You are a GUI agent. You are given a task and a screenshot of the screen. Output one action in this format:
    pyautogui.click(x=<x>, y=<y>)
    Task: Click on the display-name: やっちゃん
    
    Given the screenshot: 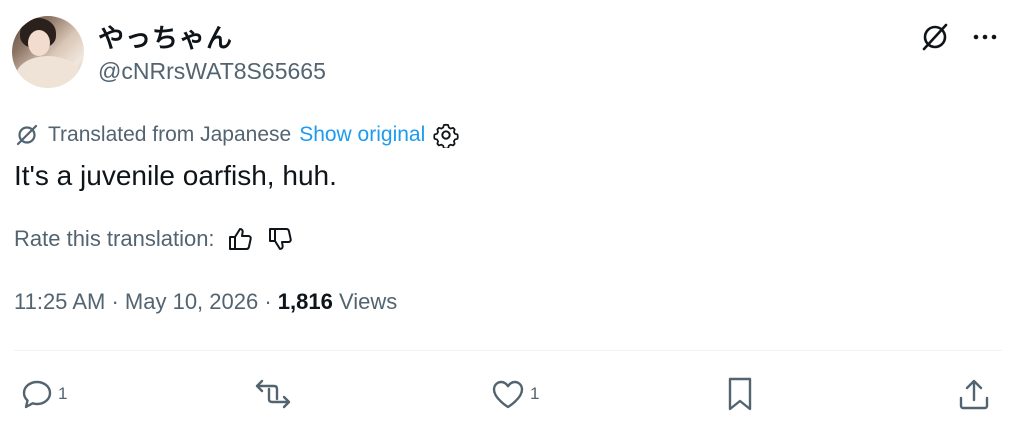 What is the action you would take?
    pyautogui.click(x=165, y=36)
    